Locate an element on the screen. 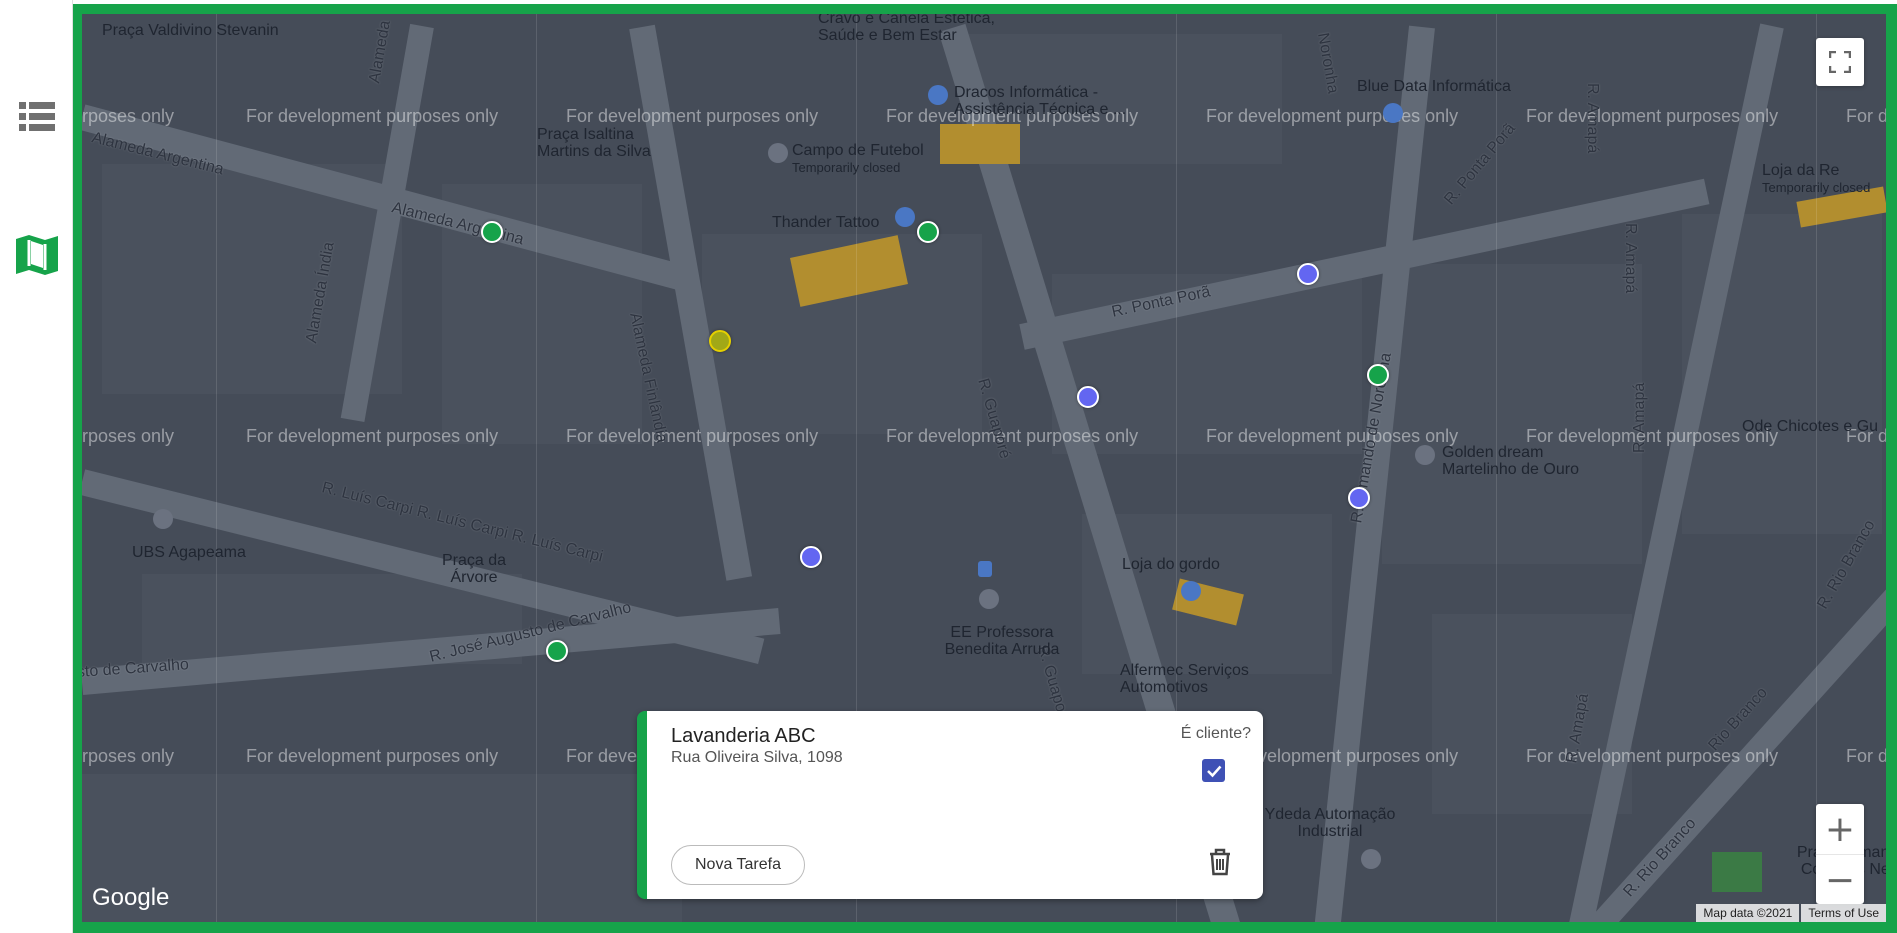 The width and height of the screenshot is (1897, 933). fullscreen-icon is located at coordinates (1840, 62).